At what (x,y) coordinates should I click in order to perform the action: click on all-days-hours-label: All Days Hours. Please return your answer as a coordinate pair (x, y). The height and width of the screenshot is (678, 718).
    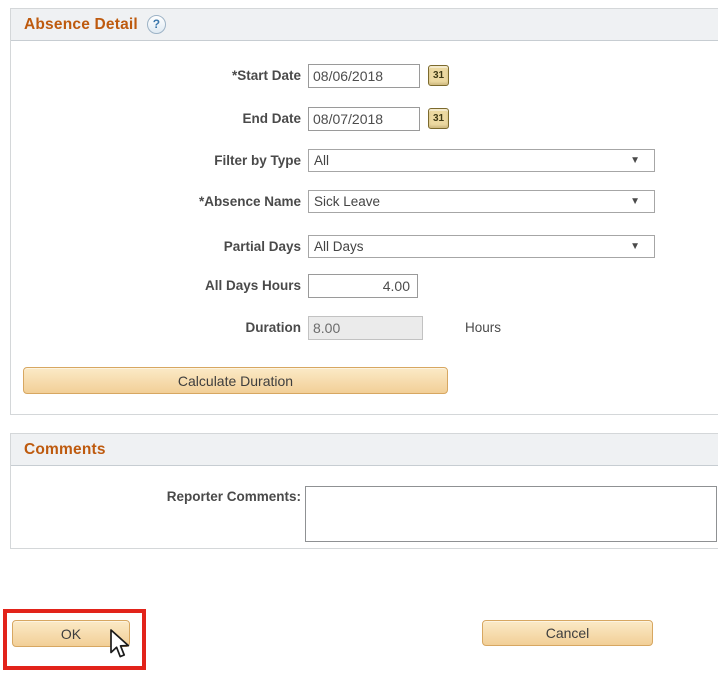
    Looking at the image, I should click on (252, 285).